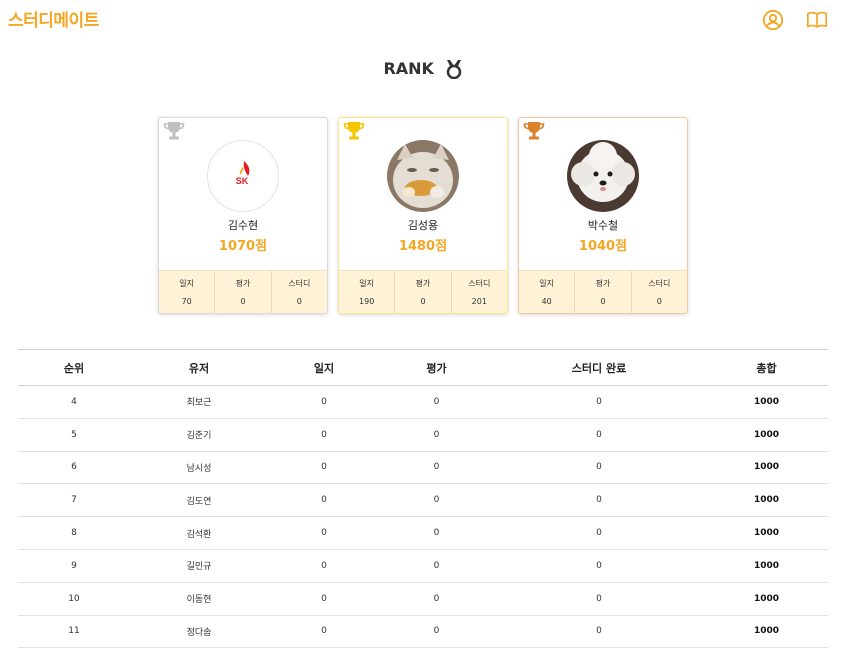 This screenshot has width=846, height=671. Describe the element at coordinates (199, 599) in the screenshot. I see `cell-user: 이동현` at that location.